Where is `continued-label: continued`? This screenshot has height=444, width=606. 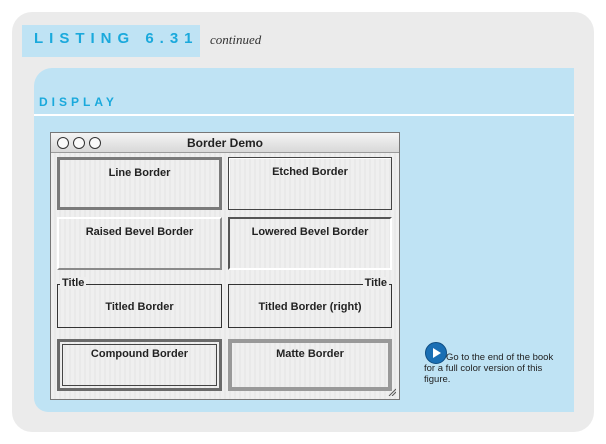
continued-label: continued is located at coordinates (236, 39).